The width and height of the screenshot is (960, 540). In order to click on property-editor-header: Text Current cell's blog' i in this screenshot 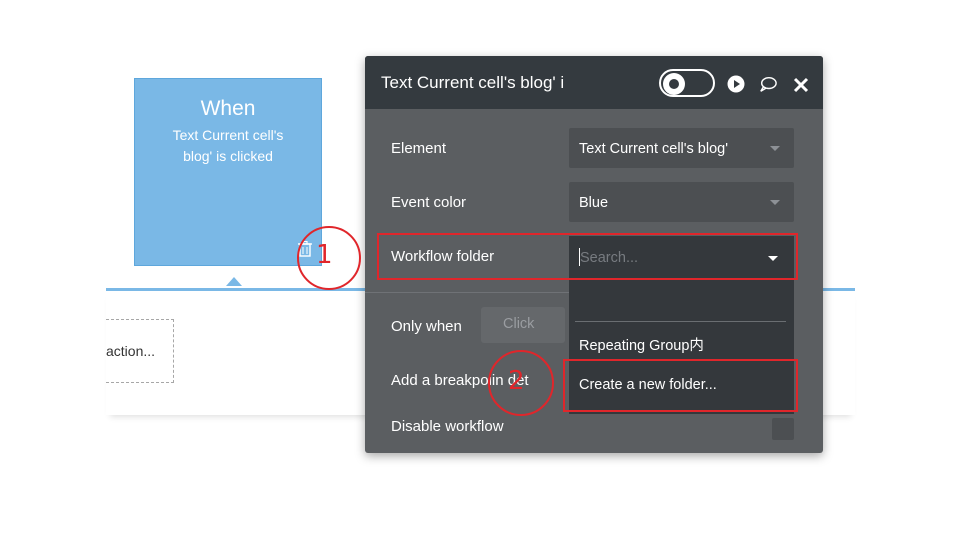, I will do `click(594, 82)`.